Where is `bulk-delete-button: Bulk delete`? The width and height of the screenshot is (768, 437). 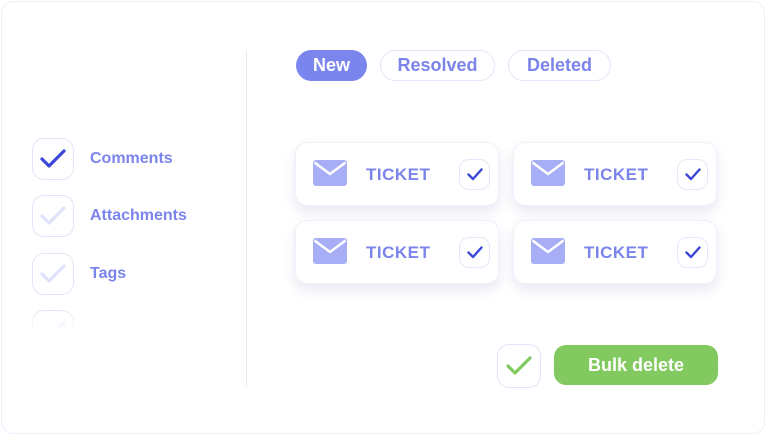 bulk-delete-button: Bulk delete is located at coordinates (636, 365).